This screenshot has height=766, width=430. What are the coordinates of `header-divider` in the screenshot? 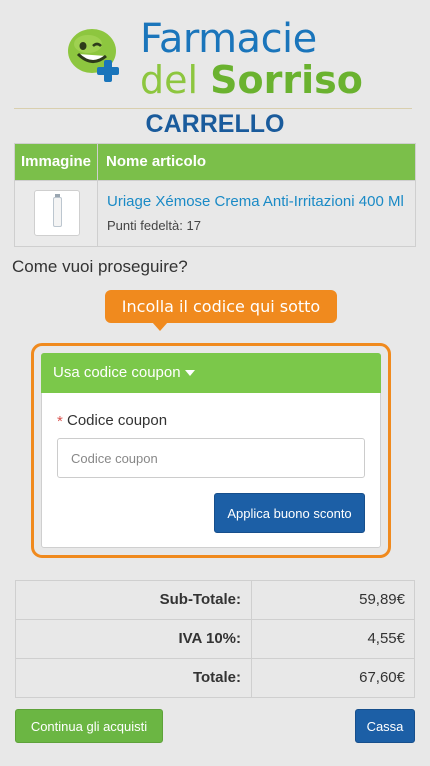 It's located at (213, 108).